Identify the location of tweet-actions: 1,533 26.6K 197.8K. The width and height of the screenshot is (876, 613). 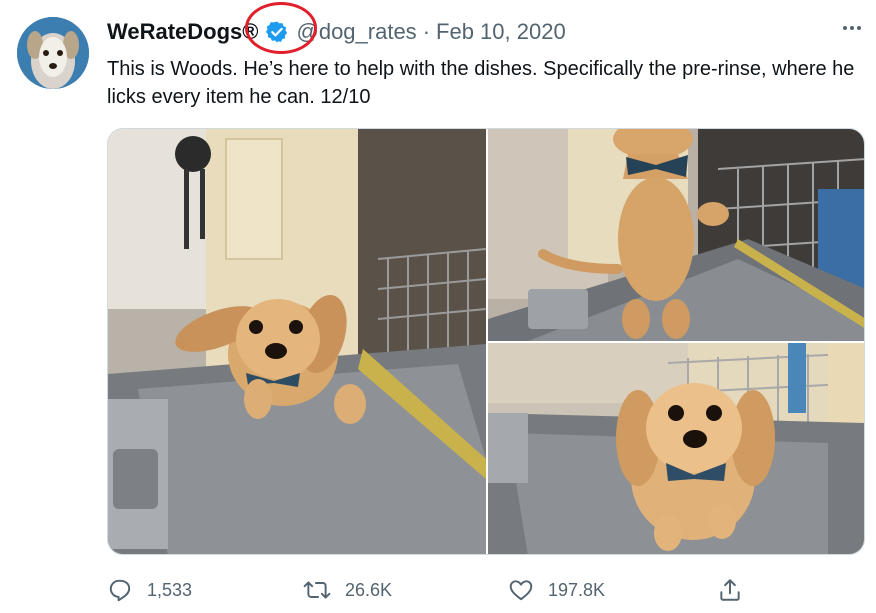
(432, 590).